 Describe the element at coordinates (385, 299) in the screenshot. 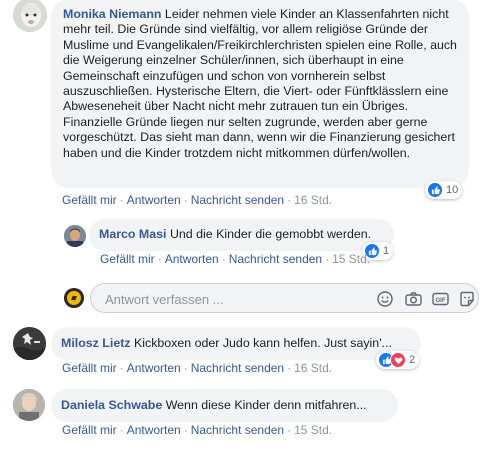

I see `emoji-icon` at that location.